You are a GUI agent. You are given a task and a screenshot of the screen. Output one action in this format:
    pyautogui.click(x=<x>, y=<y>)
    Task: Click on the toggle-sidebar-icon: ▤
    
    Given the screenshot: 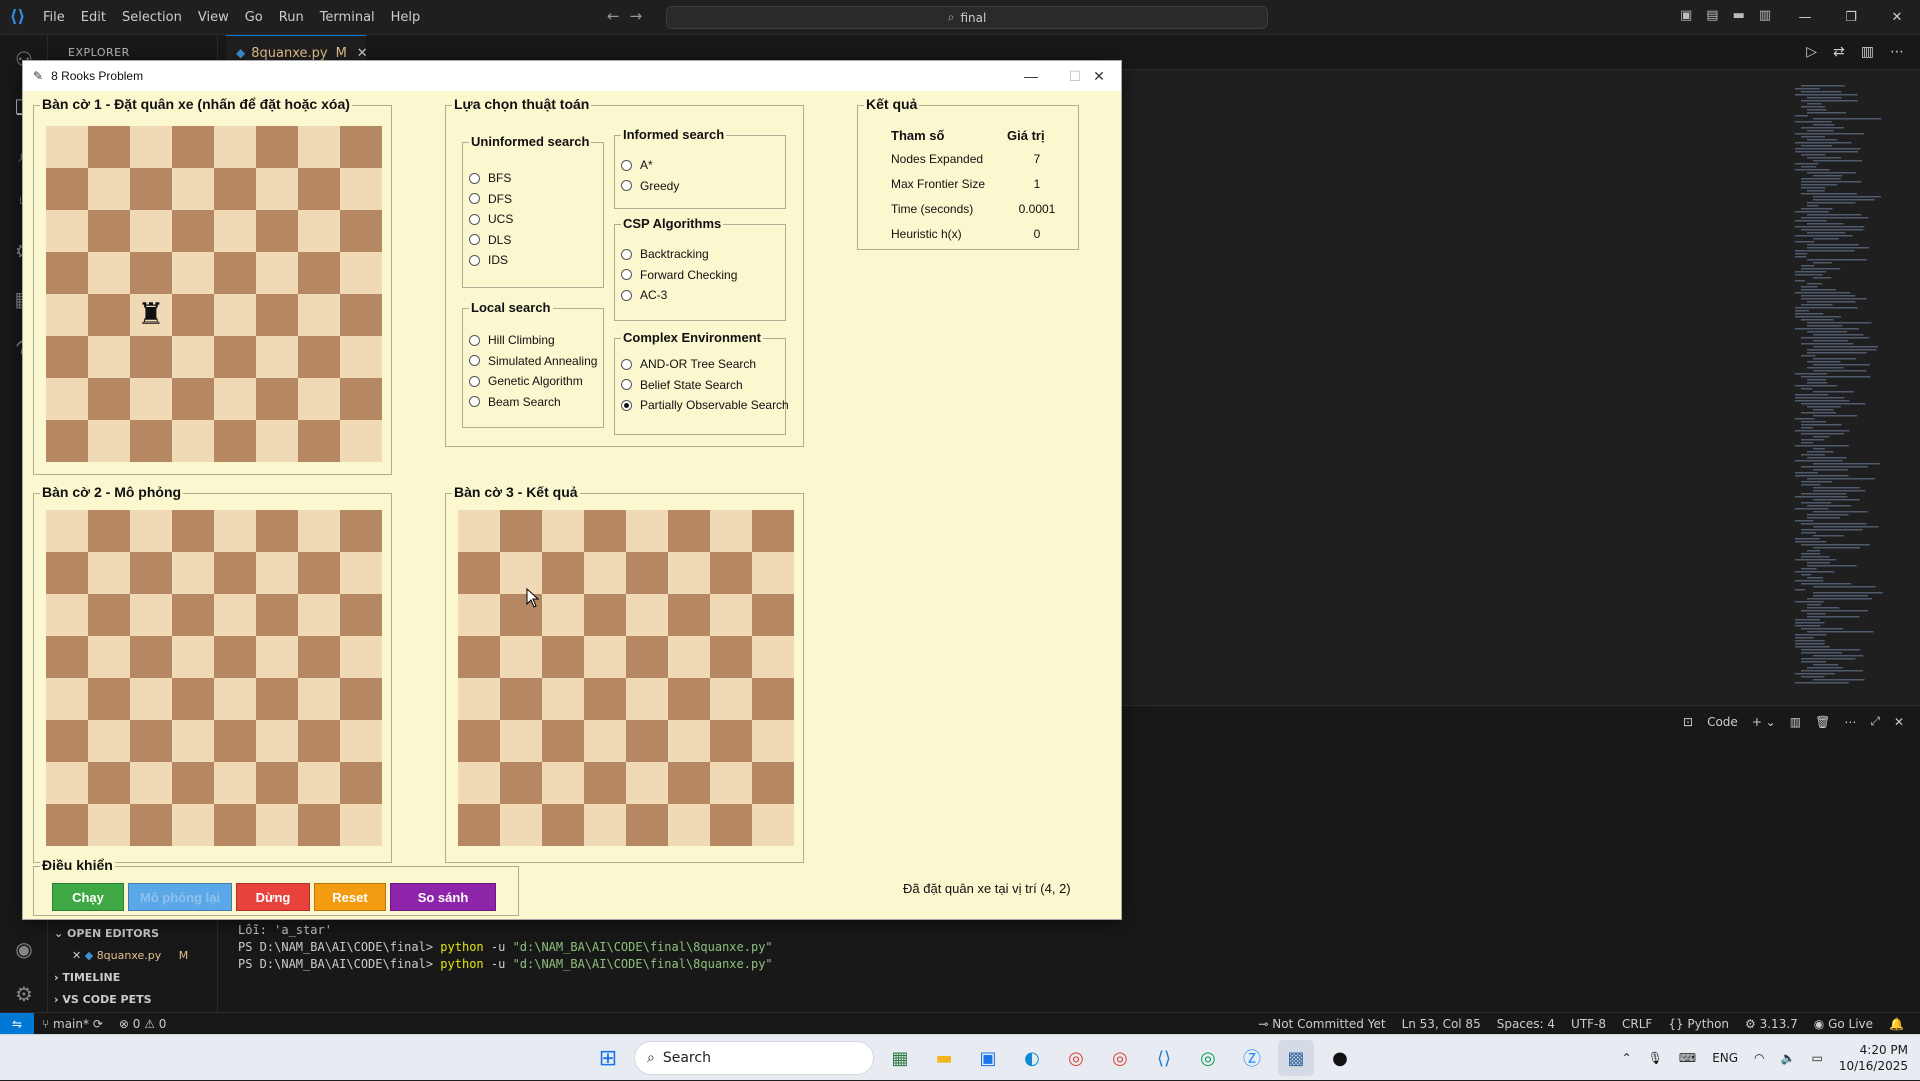 What is the action you would take?
    pyautogui.click(x=1712, y=15)
    